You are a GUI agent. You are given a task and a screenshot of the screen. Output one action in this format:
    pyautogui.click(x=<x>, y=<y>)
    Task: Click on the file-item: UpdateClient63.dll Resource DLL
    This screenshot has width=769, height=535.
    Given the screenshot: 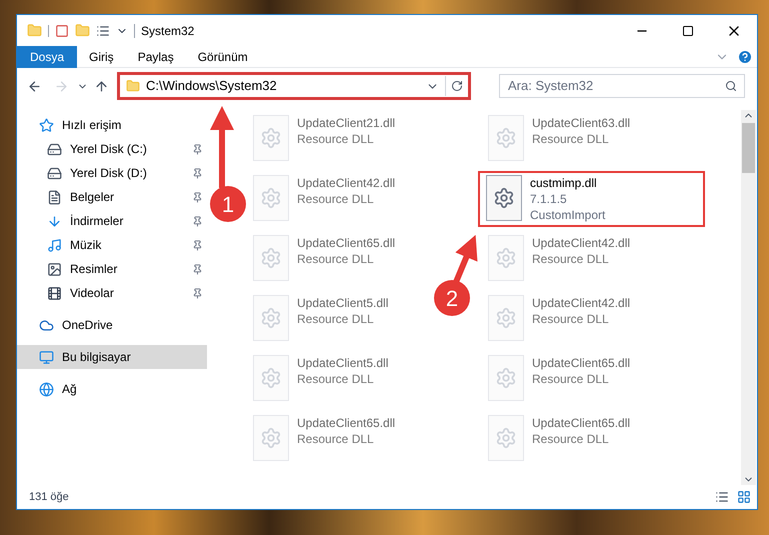 What is the action you would take?
    pyautogui.click(x=559, y=139)
    